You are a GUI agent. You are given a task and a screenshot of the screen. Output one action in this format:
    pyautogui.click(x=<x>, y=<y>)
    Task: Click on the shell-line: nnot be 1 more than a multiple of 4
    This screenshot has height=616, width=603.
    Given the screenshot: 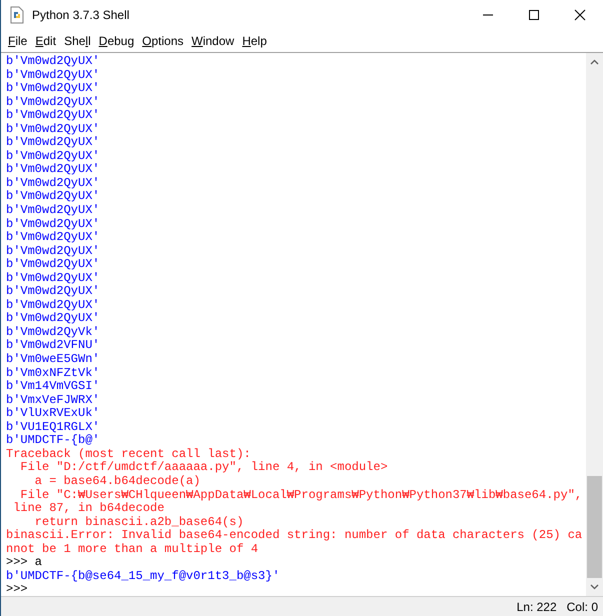 What is the action you would take?
    pyautogui.click(x=133, y=549)
    